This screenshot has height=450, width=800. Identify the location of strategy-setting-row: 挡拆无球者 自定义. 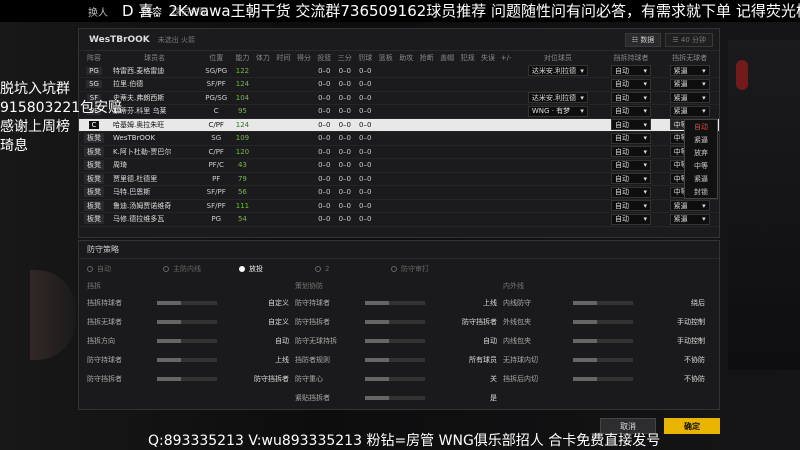
(188, 321).